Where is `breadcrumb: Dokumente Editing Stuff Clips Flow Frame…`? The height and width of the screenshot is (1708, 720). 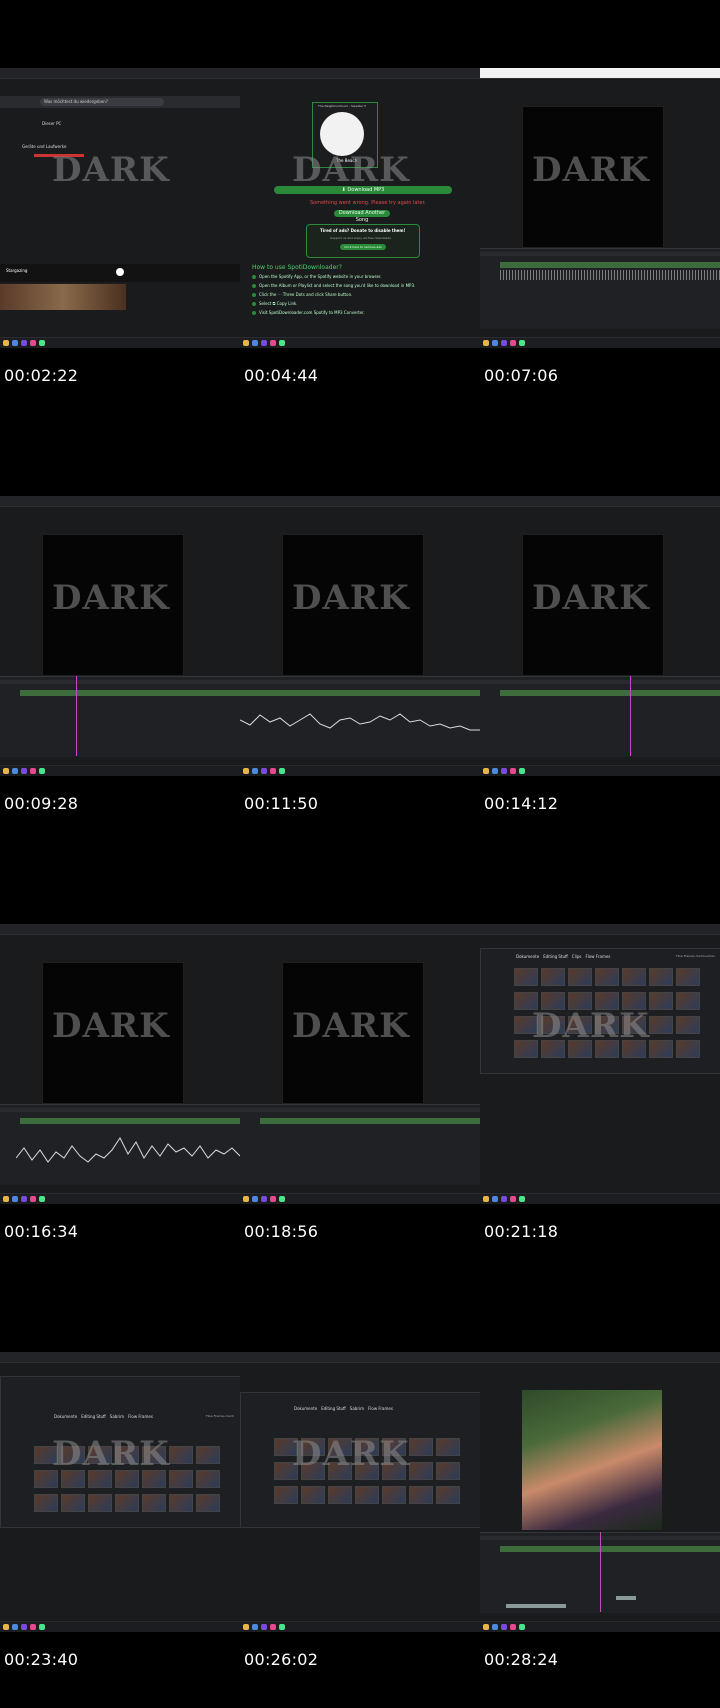 breadcrumb: Dokumente Editing Stuff Clips Flow Frame… is located at coordinates (563, 956).